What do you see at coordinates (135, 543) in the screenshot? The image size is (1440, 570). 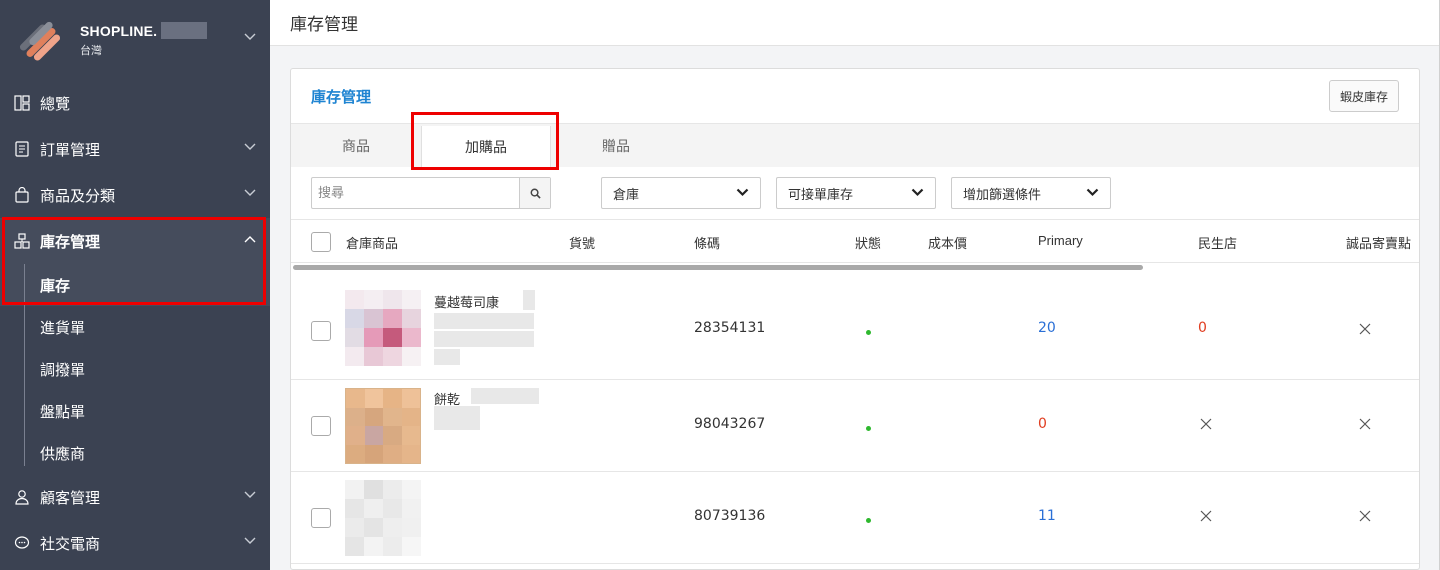 I see `nav-social-commerce: 社交電商` at bounding box center [135, 543].